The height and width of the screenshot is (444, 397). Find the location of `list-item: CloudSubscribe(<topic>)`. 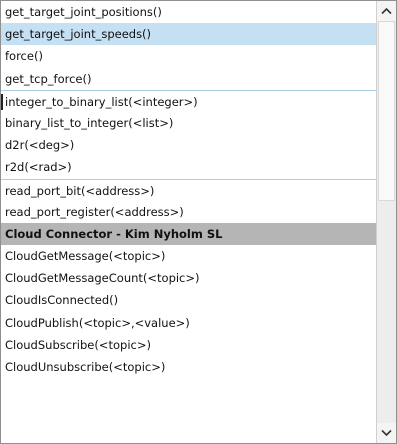

list-item: CloudSubscribe(<topic>) is located at coordinates (189, 345).